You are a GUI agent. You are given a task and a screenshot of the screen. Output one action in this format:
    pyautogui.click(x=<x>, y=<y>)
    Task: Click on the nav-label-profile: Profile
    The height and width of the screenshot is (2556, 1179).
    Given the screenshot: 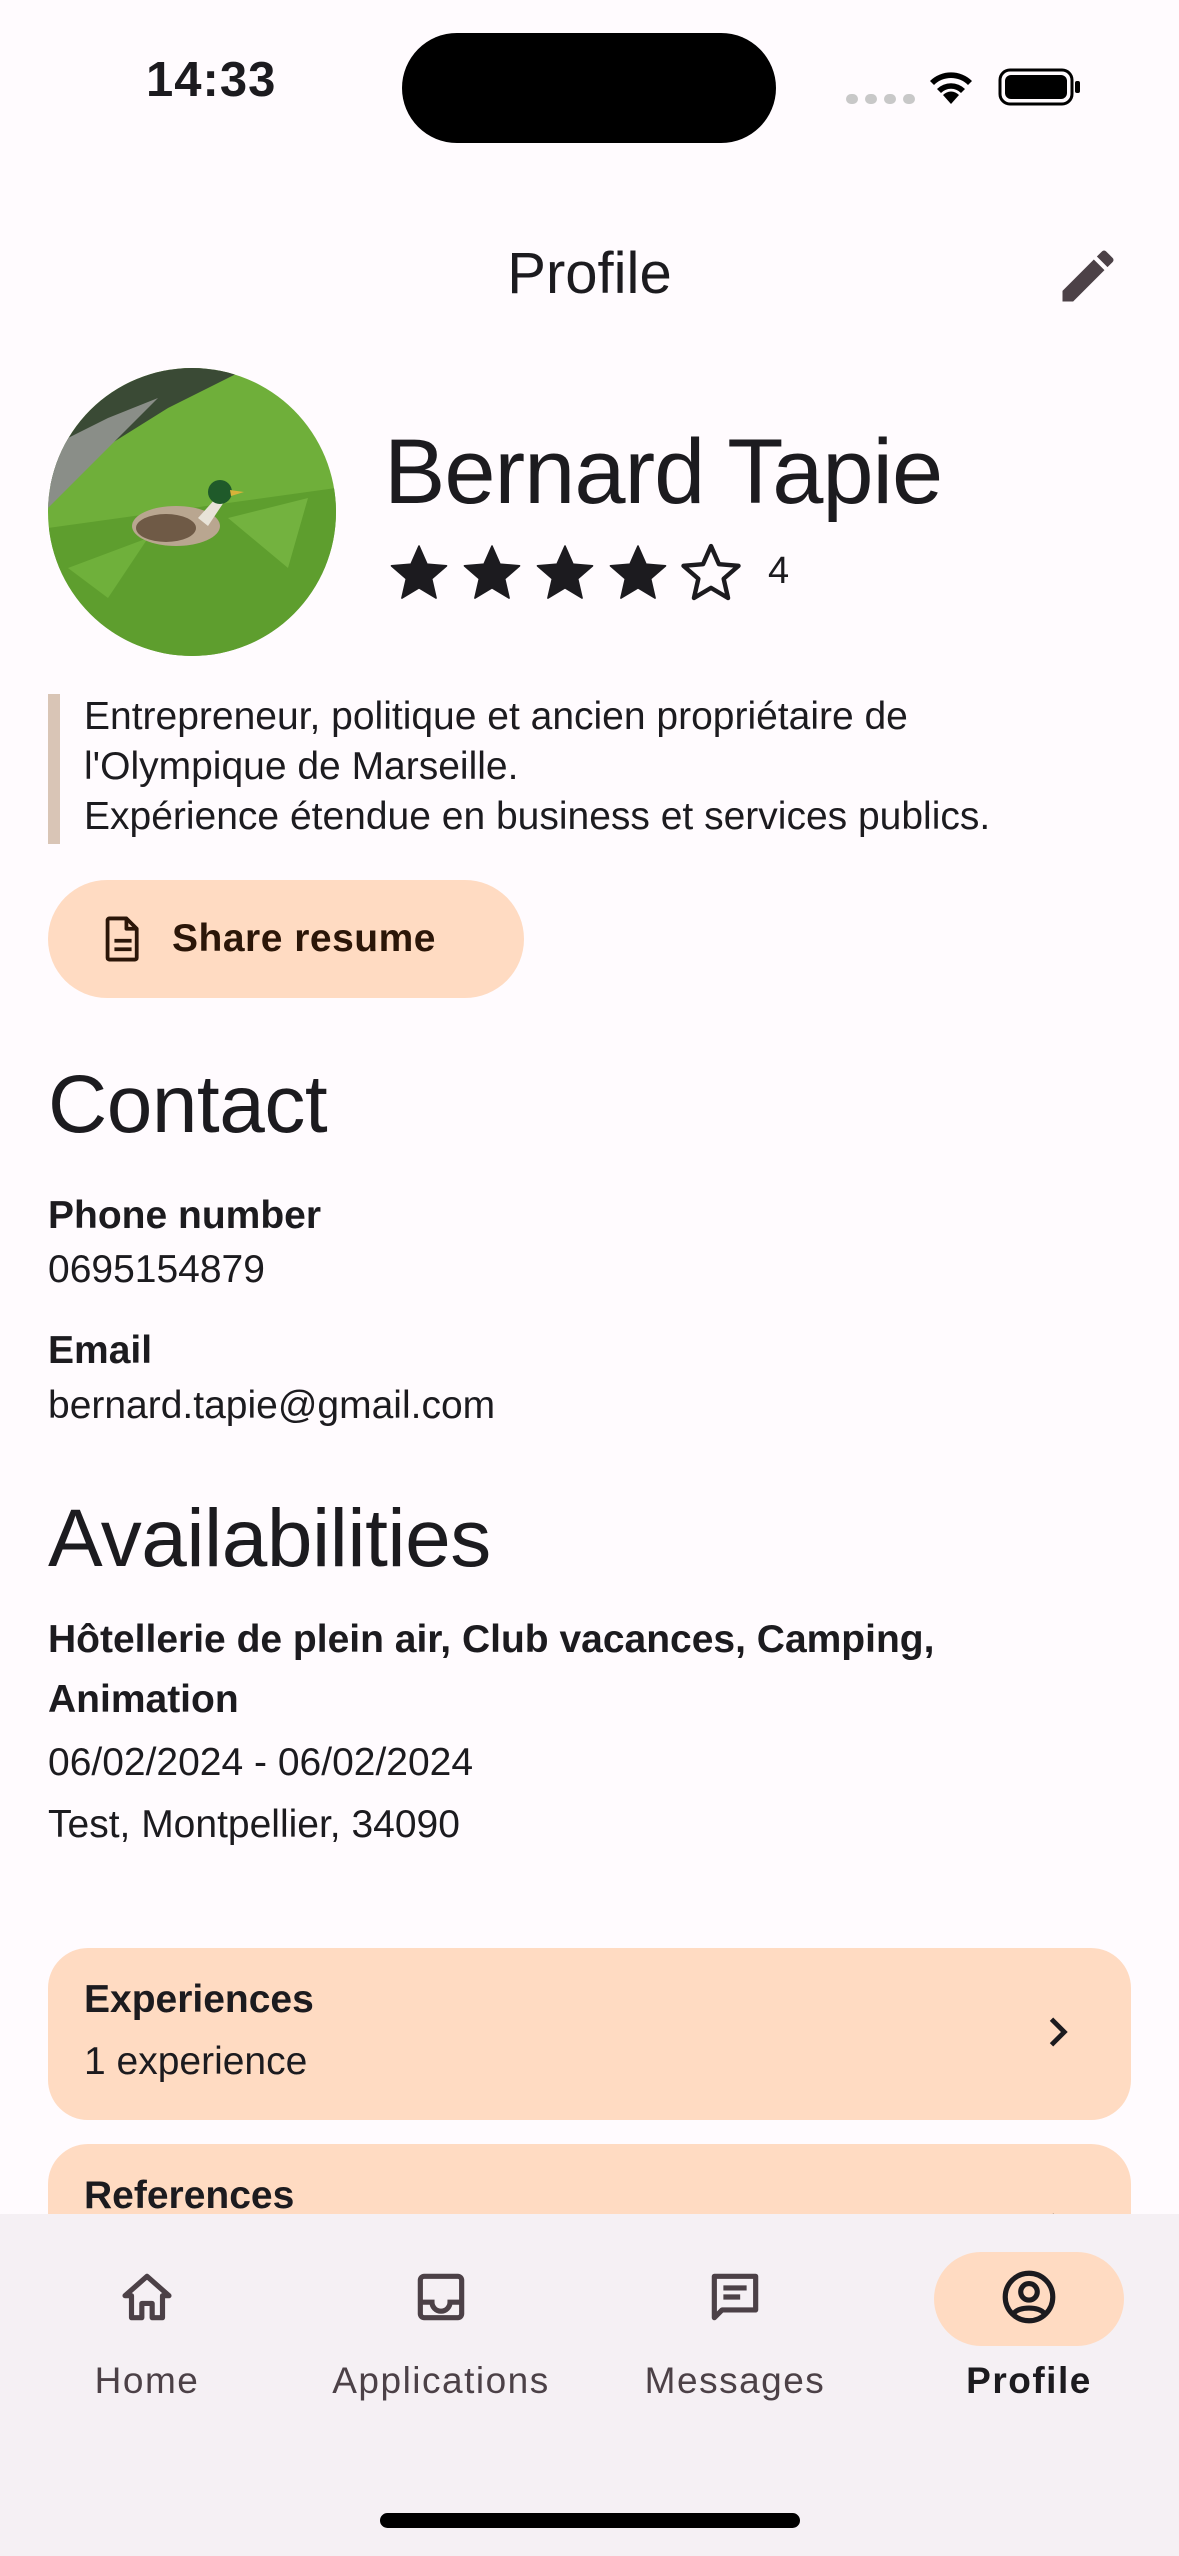 What is the action you would take?
    pyautogui.click(x=1029, y=2380)
    